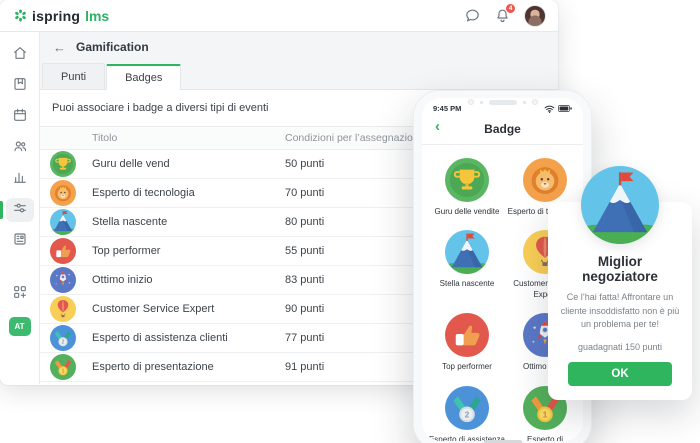 The height and width of the screenshot is (443, 700). I want to click on status-icons, so click(558, 109).